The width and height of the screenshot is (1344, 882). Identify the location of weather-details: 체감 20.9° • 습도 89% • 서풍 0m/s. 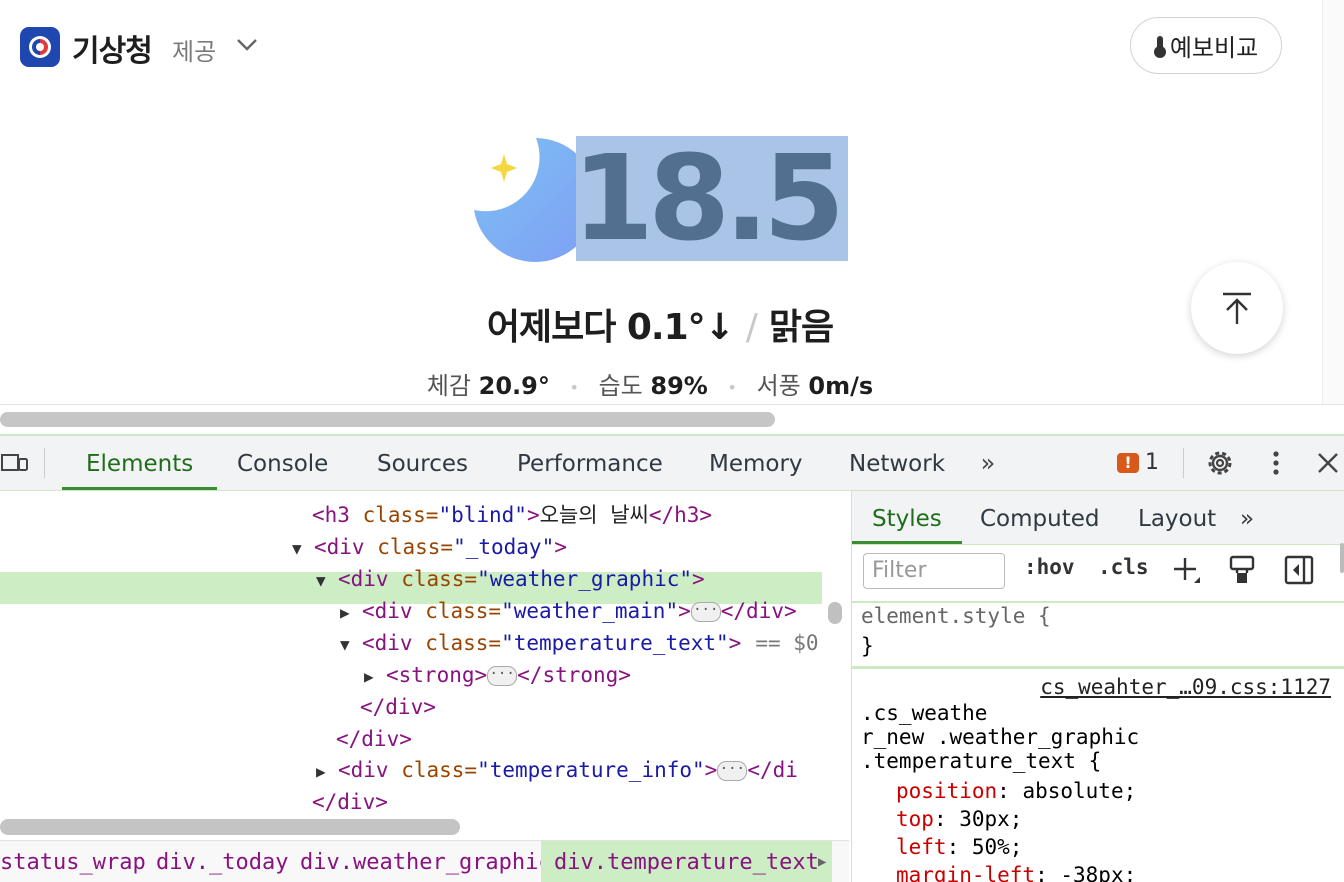
(650, 383).